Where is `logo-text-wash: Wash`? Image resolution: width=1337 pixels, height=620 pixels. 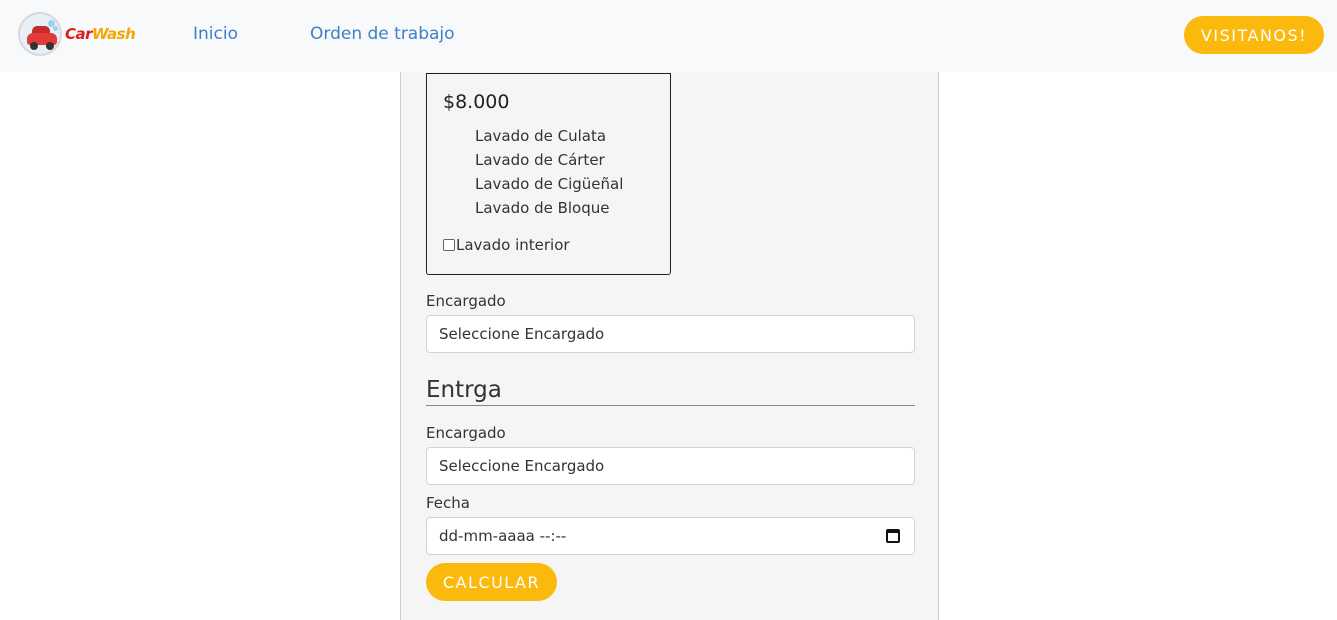 logo-text-wash: Wash is located at coordinates (114, 34).